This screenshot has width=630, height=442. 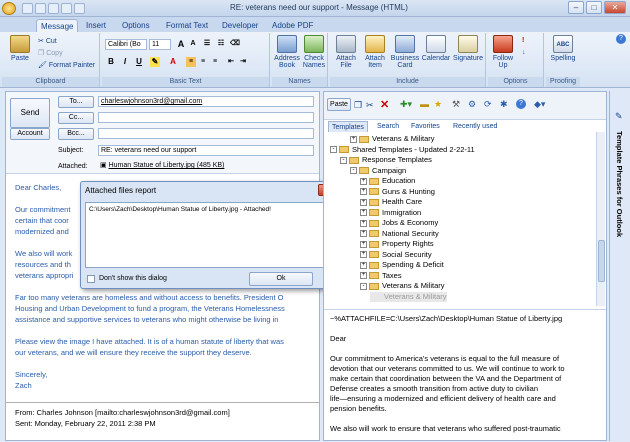 What do you see at coordinates (399, 223) in the screenshot?
I see `tree-node: + Jobs & Economy` at bounding box center [399, 223].